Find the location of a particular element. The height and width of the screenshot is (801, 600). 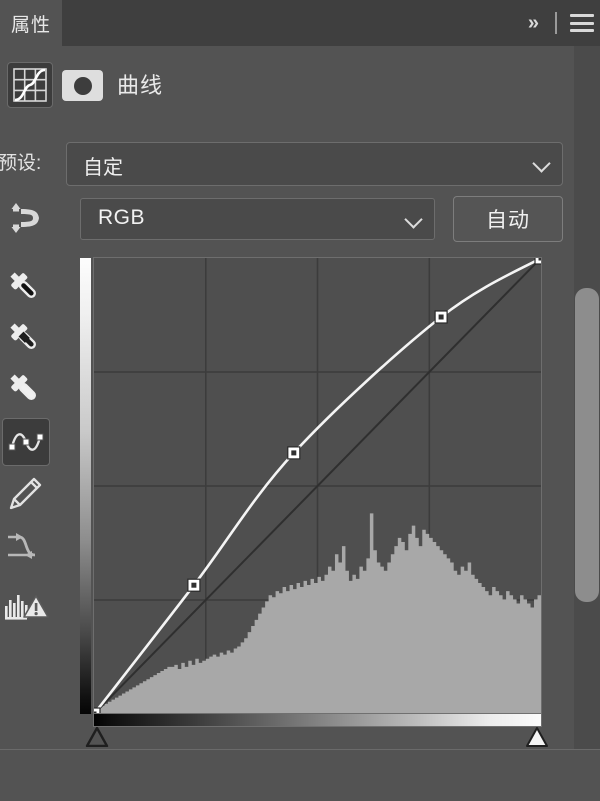

white-point-slider is located at coordinates (537, 737).